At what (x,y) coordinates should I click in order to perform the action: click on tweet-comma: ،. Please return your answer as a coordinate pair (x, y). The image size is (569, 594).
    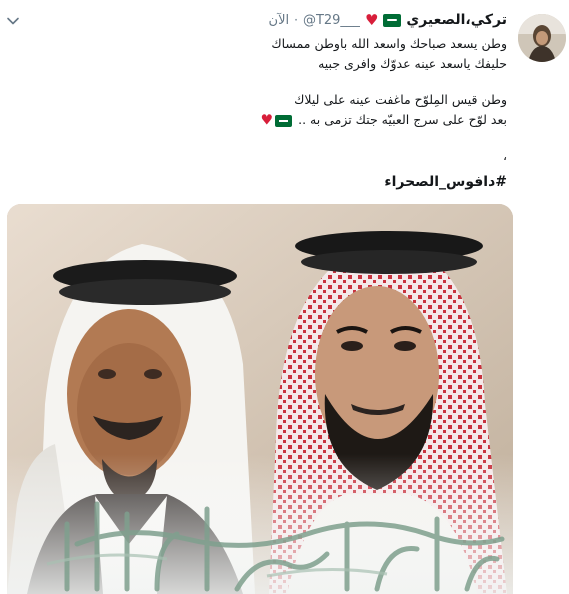
    Looking at the image, I should click on (504, 155).